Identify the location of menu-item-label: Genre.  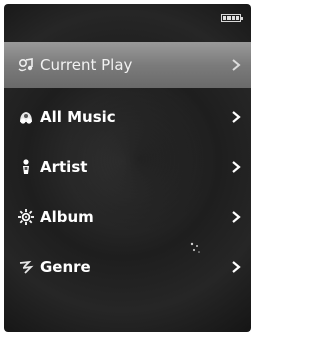
(65, 267).